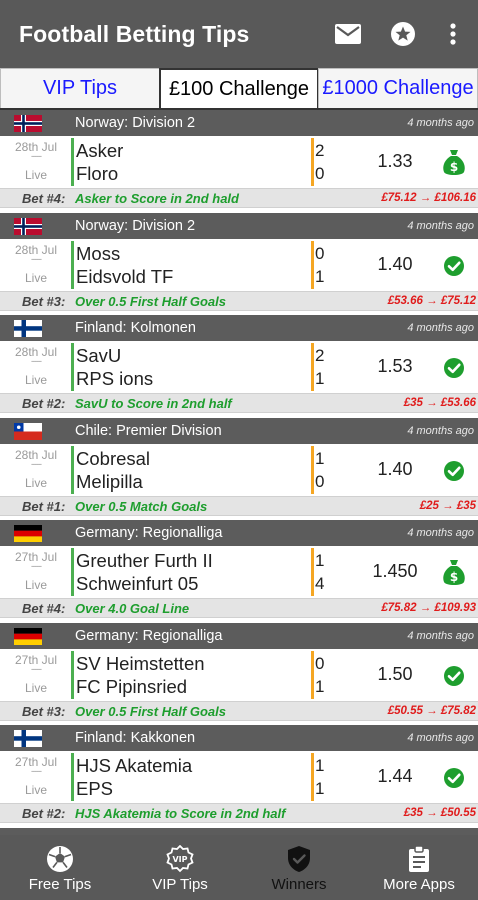 This screenshot has height=900, width=478. What do you see at coordinates (36, 162) in the screenshot?
I see `match-date-column: 28th Jul ----- Live` at bounding box center [36, 162].